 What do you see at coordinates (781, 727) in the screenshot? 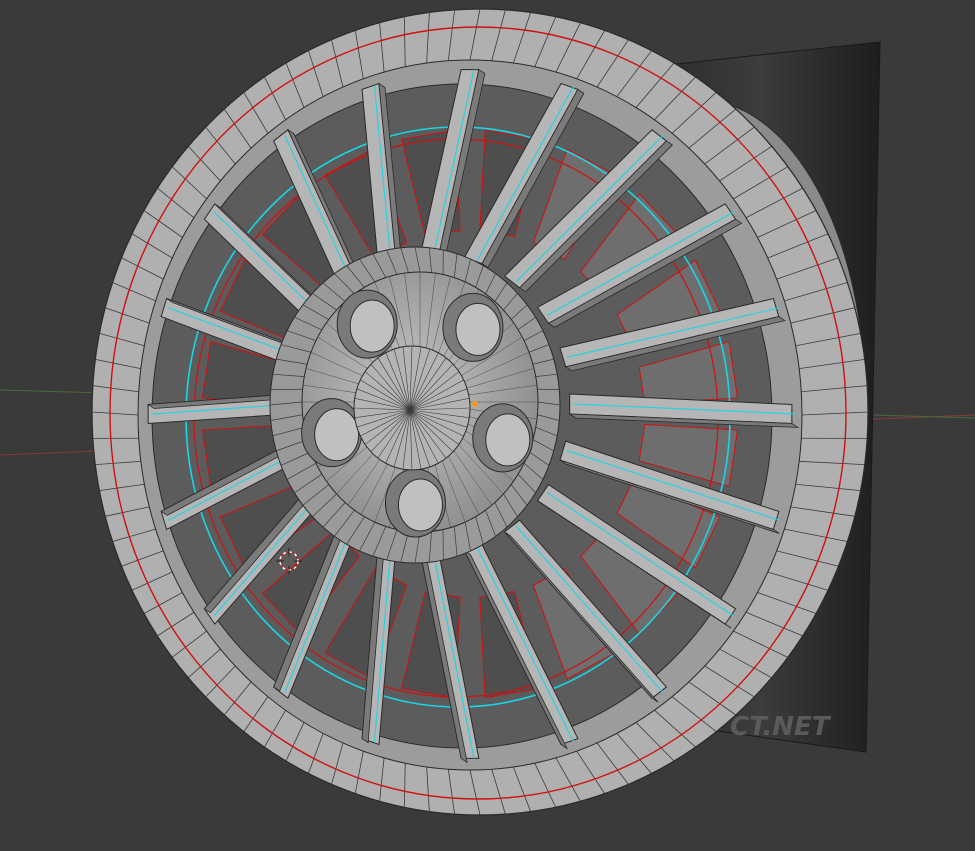
I see `reference-watermark-line2: CT.NET` at bounding box center [781, 727].